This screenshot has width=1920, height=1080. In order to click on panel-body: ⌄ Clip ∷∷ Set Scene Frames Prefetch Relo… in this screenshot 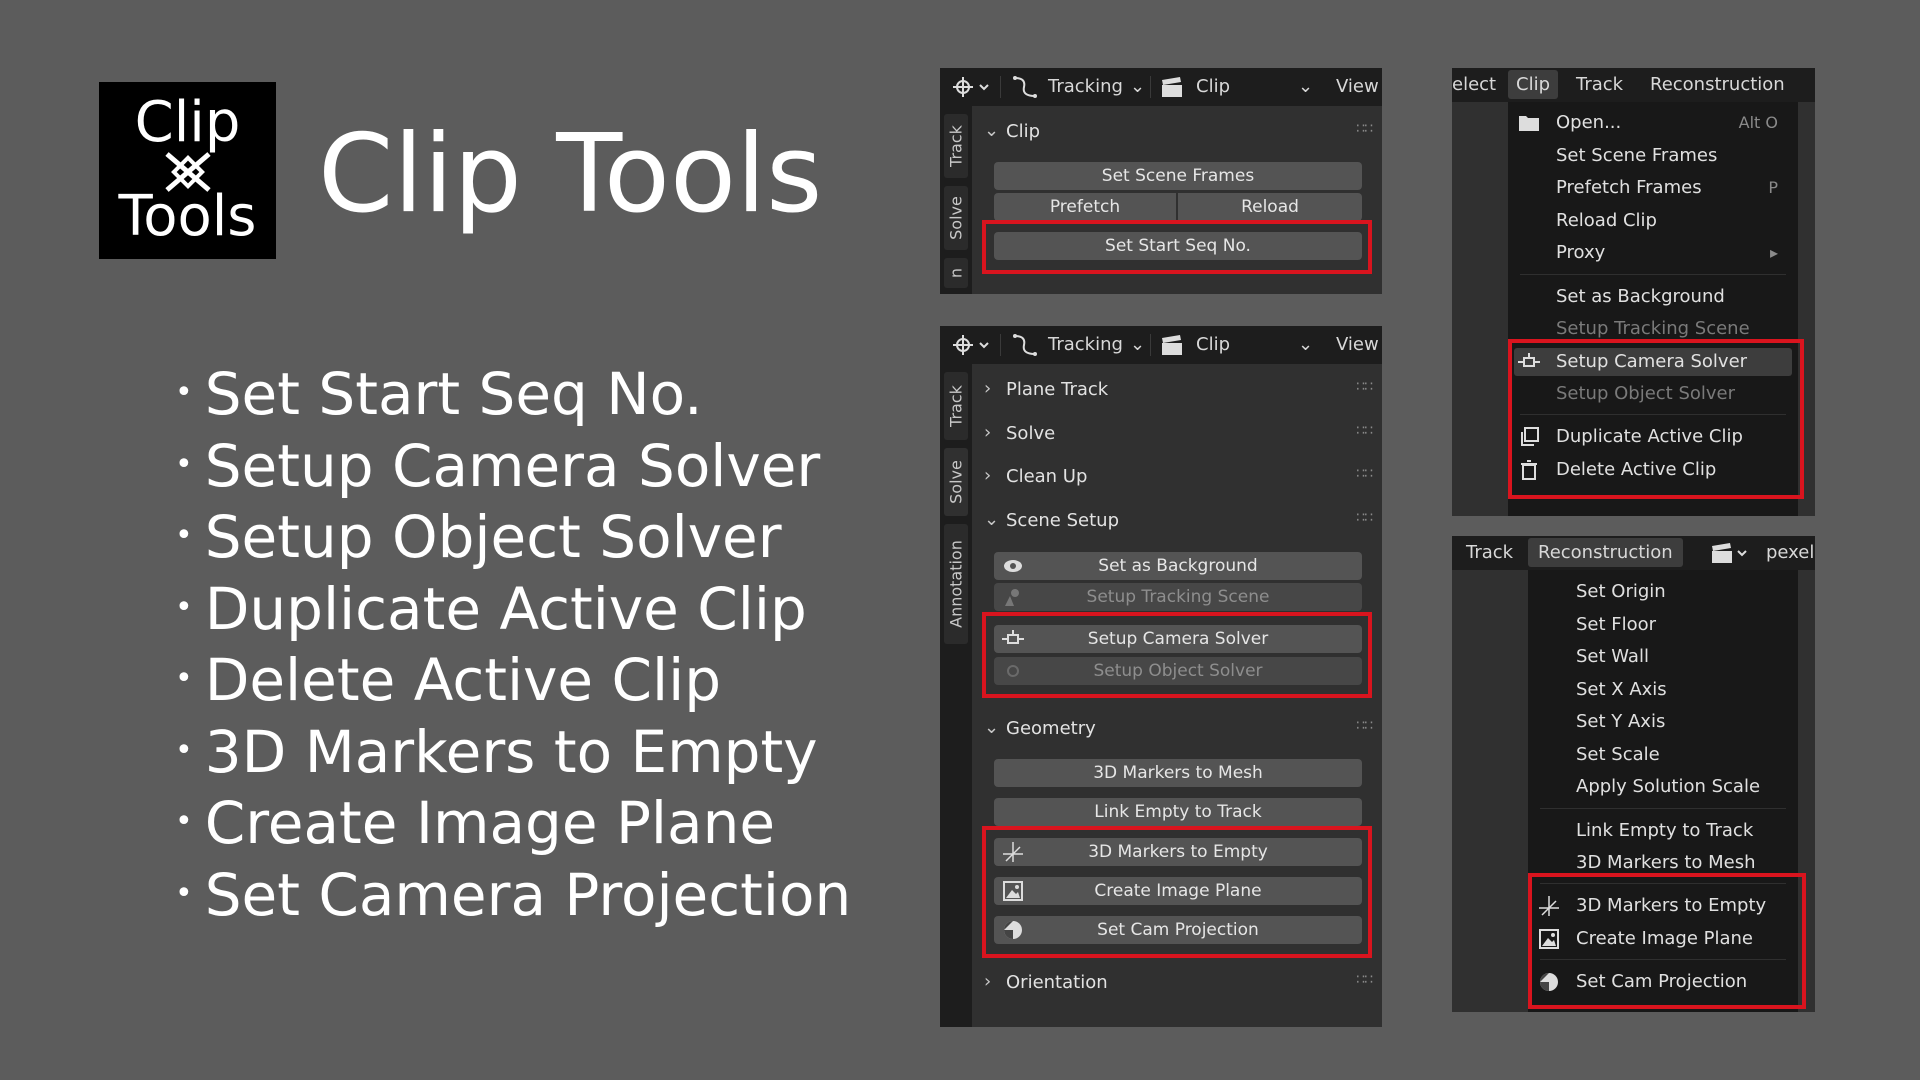, I will do `click(1177, 200)`.